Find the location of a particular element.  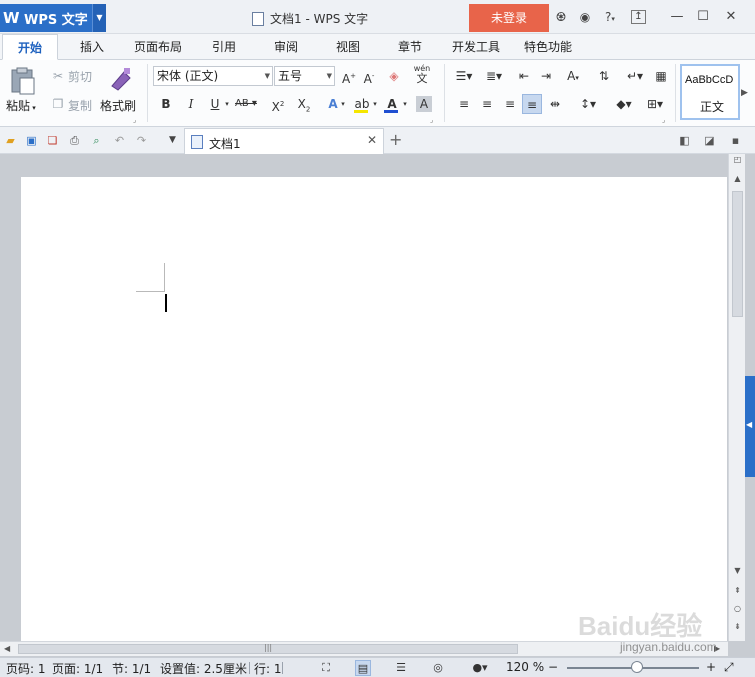

previous-page-icon: ⇞ is located at coordinates (737, 592).